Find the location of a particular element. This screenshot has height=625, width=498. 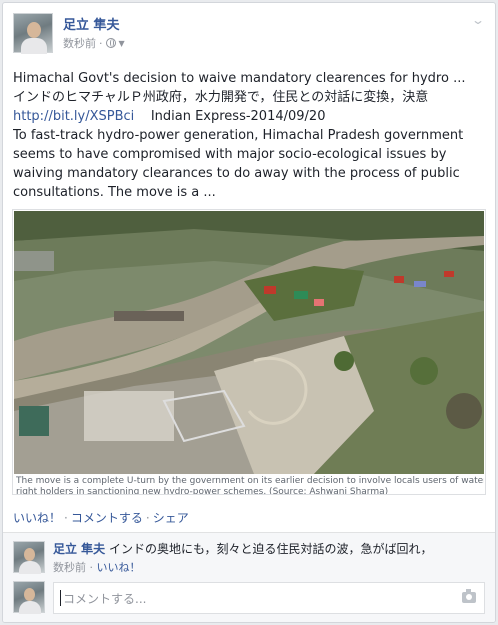

comment-body: 足立 隼夫 インドの奥地にも，刻々と迫る住民対話の波，急がば回れ， is located at coordinates (243, 549).